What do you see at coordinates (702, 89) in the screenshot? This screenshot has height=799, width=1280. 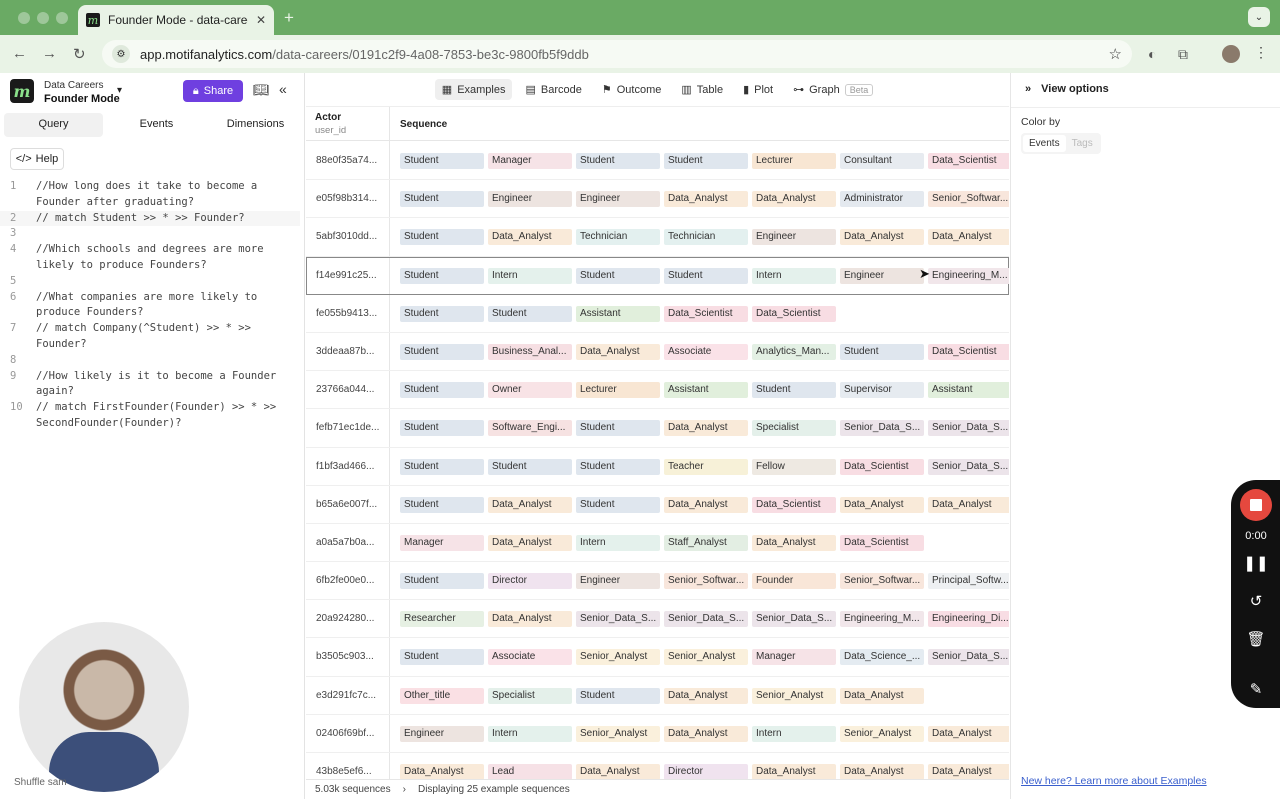 I see `tab-table: ▥ Table` at bounding box center [702, 89].